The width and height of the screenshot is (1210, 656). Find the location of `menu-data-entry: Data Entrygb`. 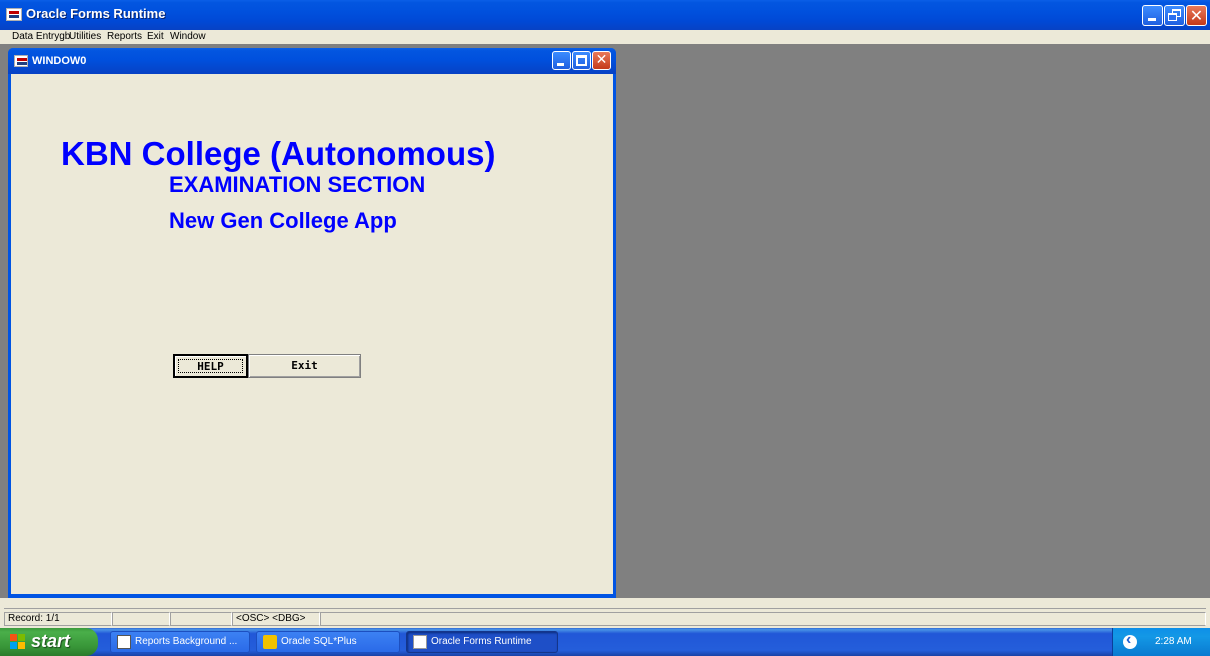

menu-data-entry: Data Entrygb is located at coordinates (41, 36).